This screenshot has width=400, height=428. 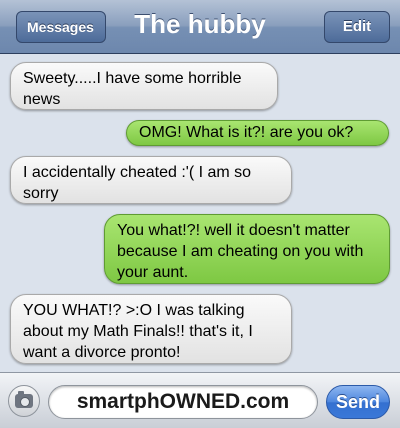 What do you see at coordinates (358, 402) in the screenshot?
I see `send-button: Send` at bounding box center [358, 402].